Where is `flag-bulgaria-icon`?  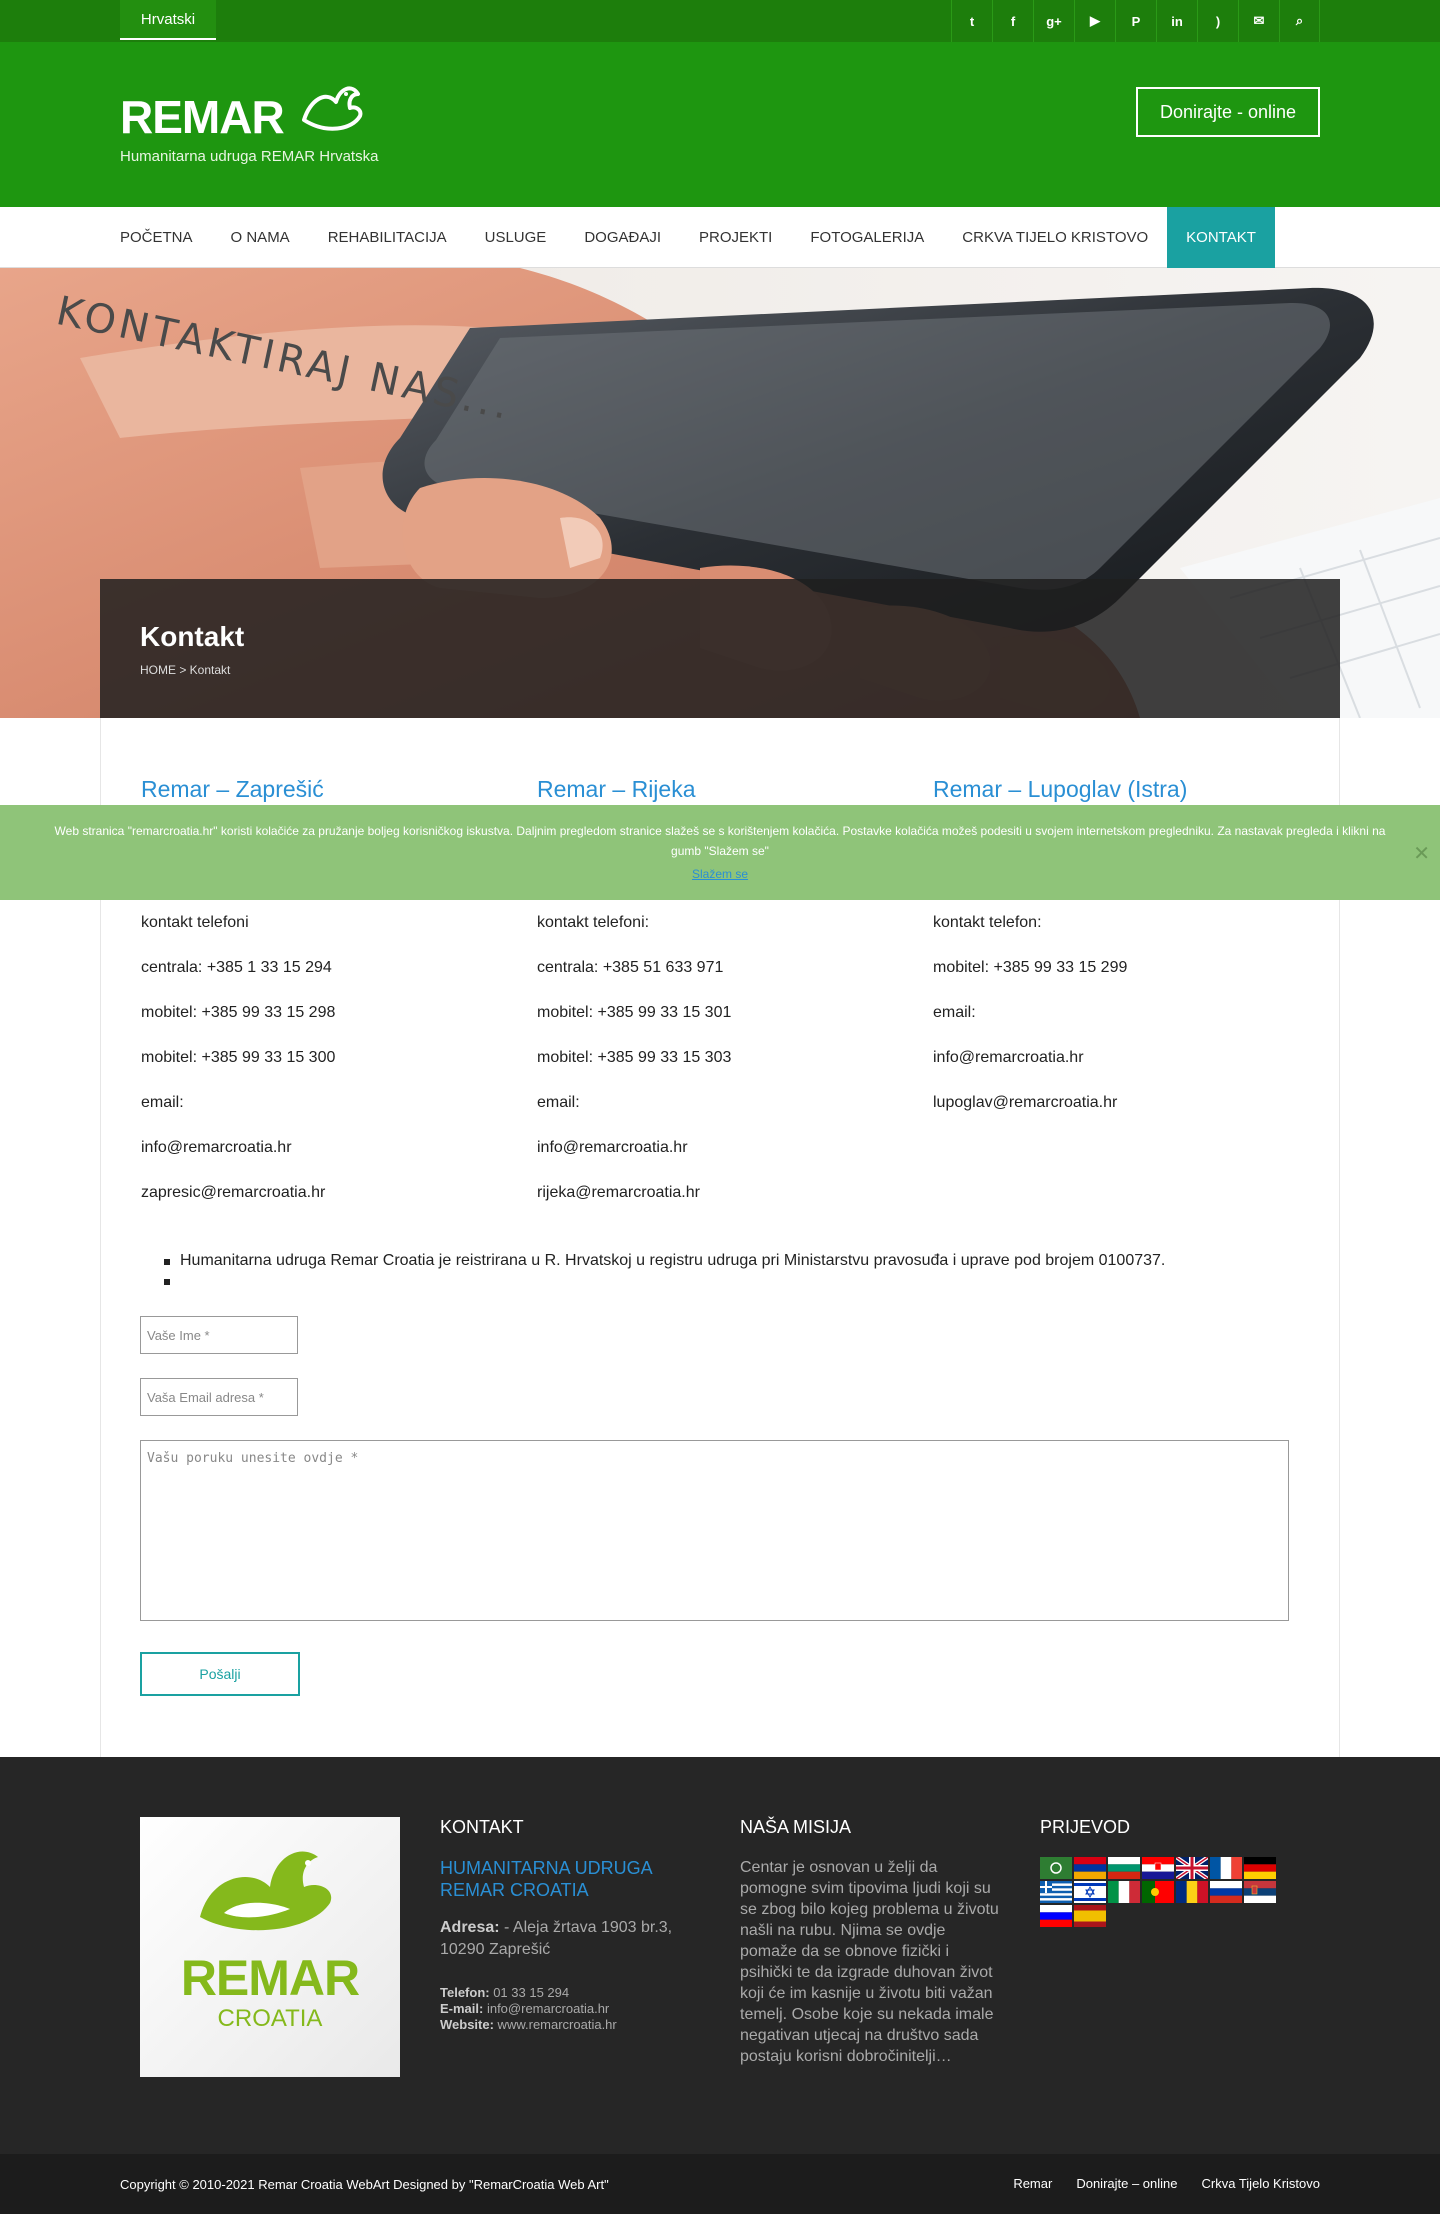 flag-bulgaria-icon is located at coordinates (1124, 1868).